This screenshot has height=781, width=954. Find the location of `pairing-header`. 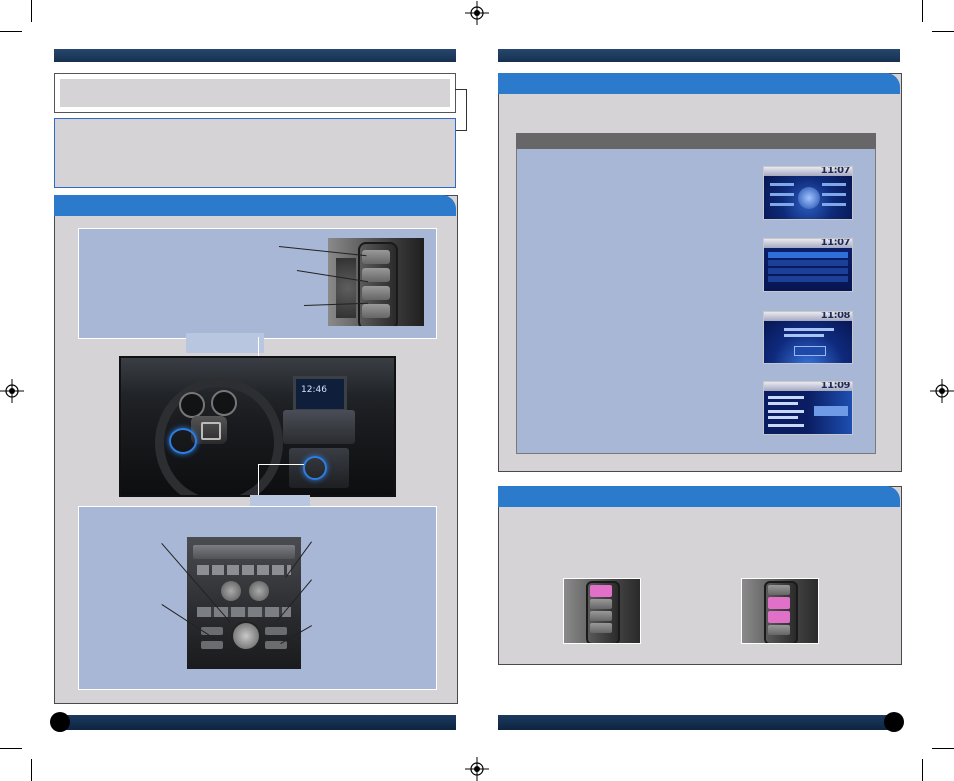

pairing-header is located at coordinates (699, 83).